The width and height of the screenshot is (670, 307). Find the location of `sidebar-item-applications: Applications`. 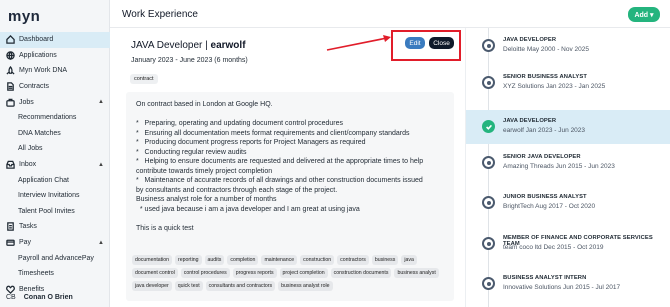

sidebar-item-applications: Applications is located at coordinates (55, 56).